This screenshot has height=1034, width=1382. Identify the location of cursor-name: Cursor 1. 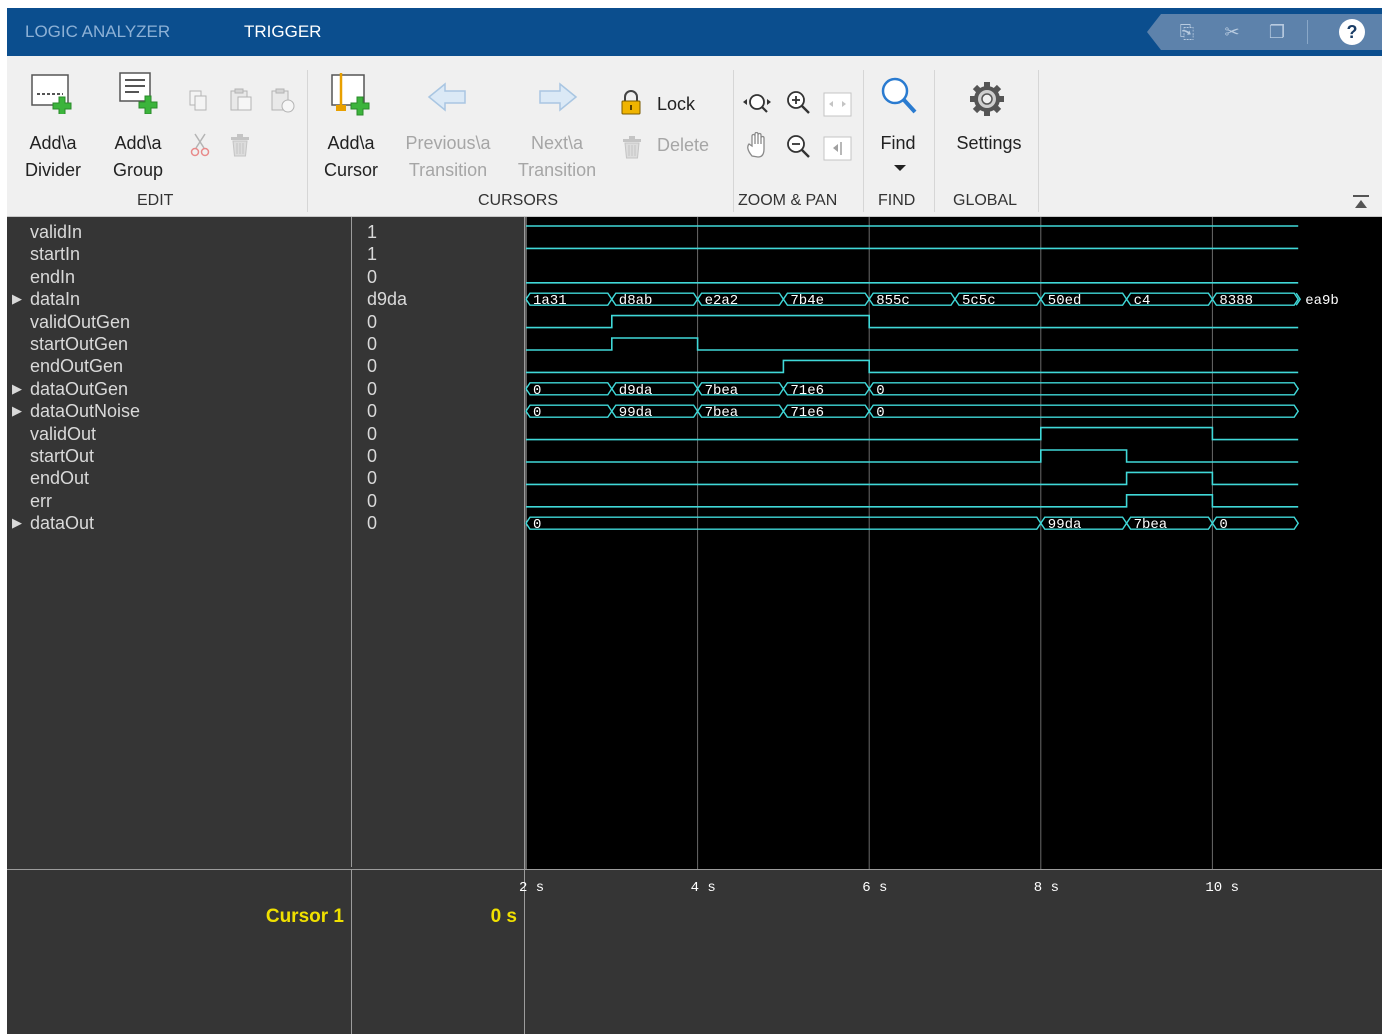
(175, 917).